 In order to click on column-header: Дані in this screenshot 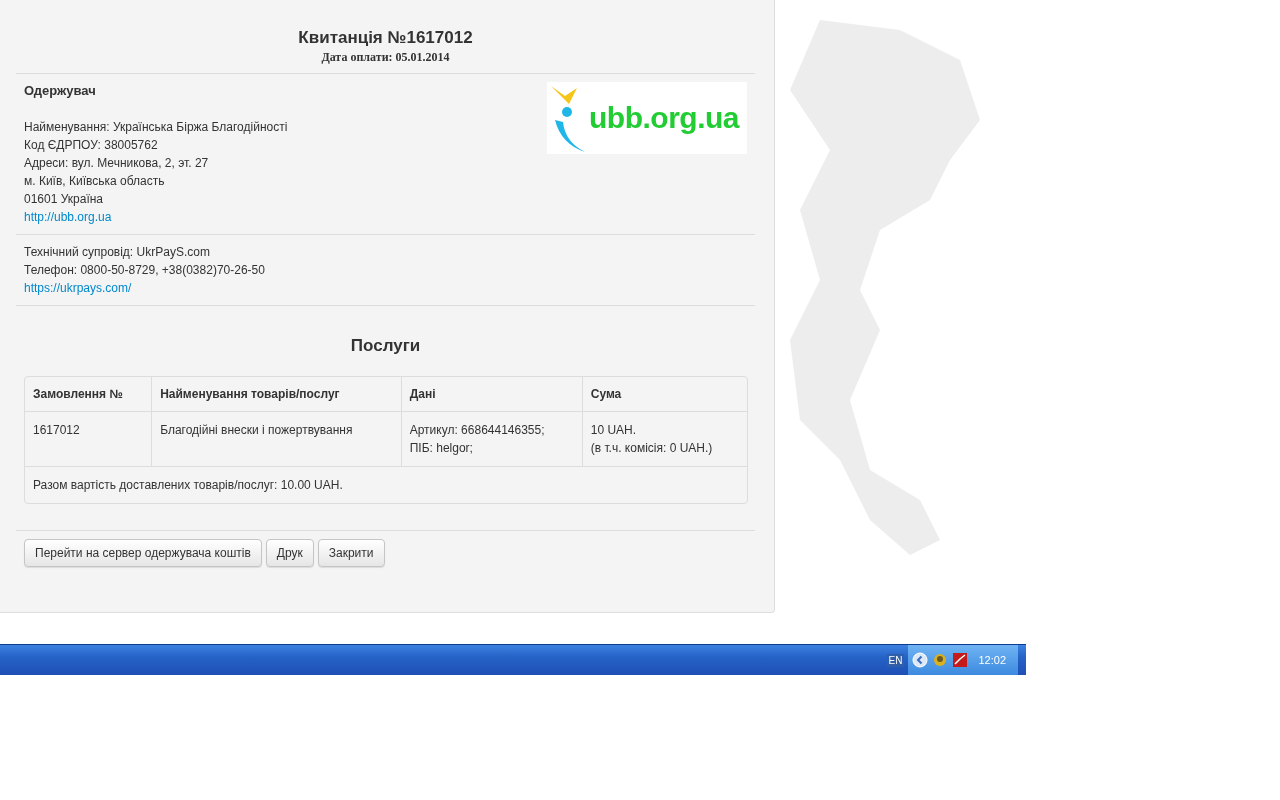, I will do `click(491, 394)`.